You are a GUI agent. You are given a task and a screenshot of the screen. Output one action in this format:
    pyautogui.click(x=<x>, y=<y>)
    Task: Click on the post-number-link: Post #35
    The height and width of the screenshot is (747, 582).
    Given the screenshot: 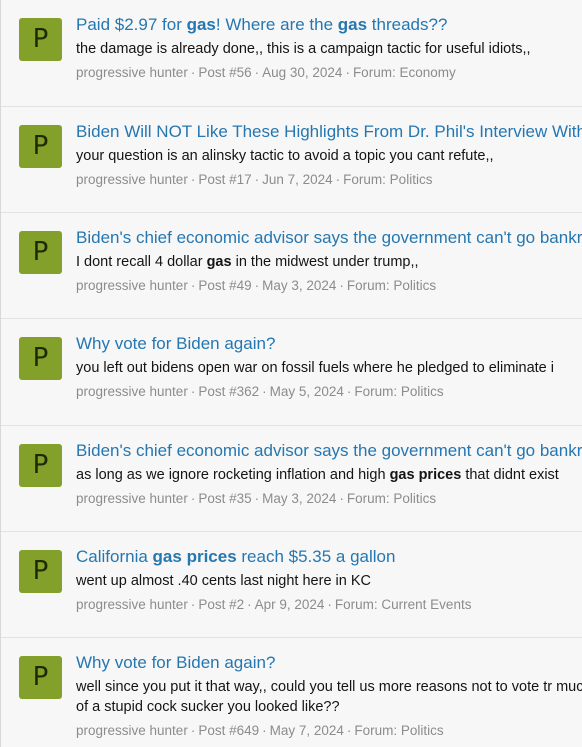 What is the action you would take?
    pyautogui.click(x=224, y=498)
    